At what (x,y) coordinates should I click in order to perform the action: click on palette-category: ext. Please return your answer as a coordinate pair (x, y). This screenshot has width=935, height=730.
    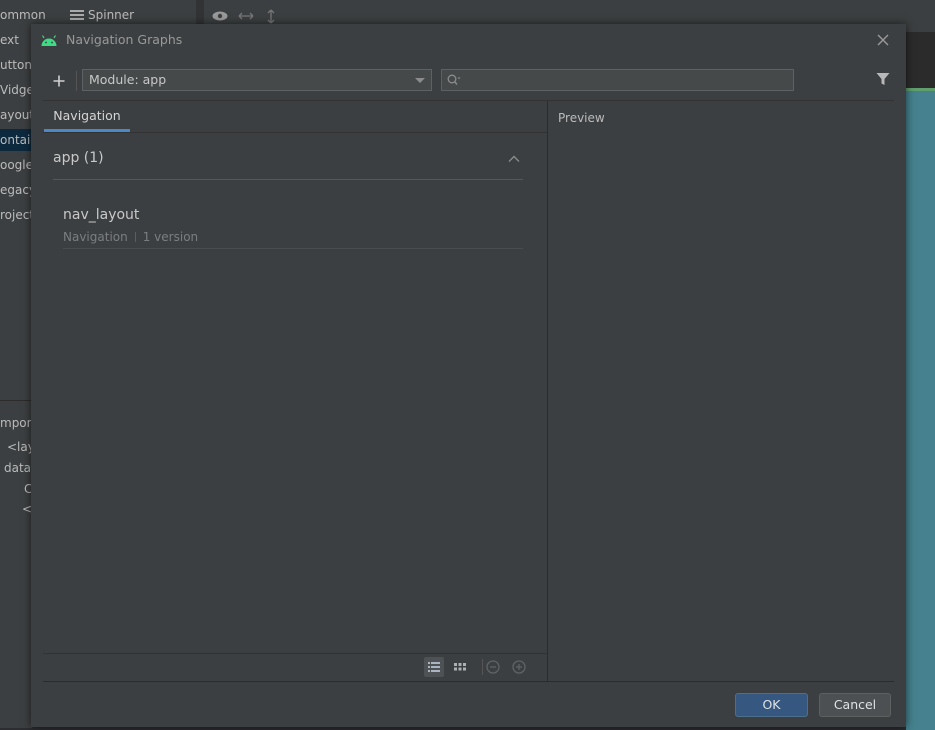
    Looking at the image, I should click on (9, 40).